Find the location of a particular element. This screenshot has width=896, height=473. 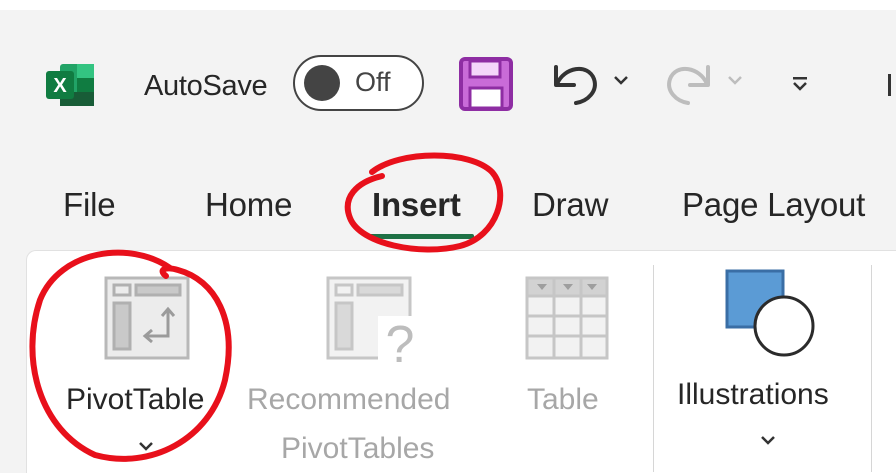

tab-home: Home is located at coordinates (248, 205).